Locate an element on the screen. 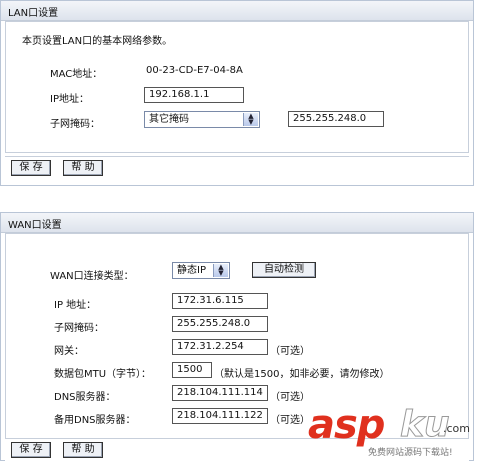 This screenshot has width=480, height=461. wan-dns-input: 218.104.111.114 is located at coordinates (220, 393).